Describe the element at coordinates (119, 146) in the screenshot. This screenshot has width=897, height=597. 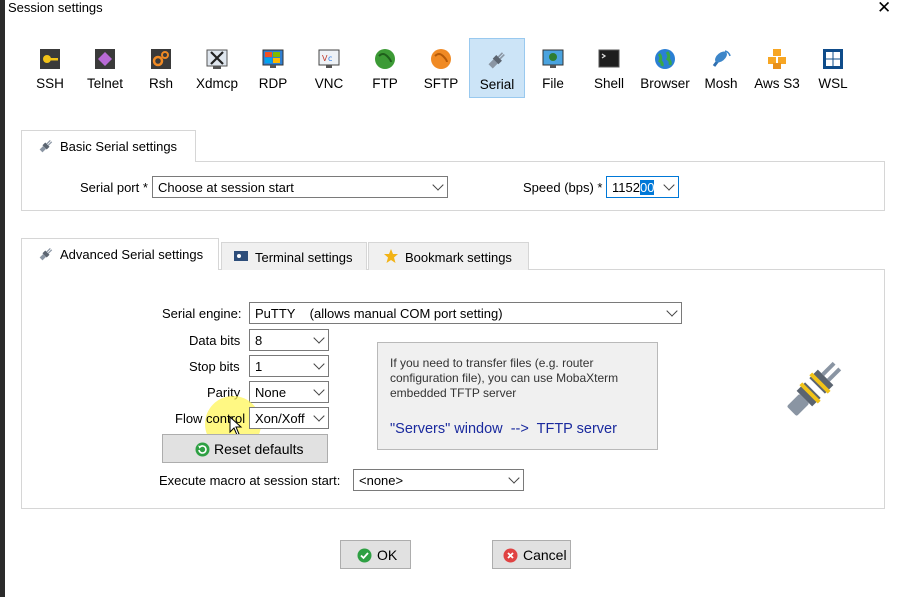
I see `tab-label: Basic Serial settings` at that location.